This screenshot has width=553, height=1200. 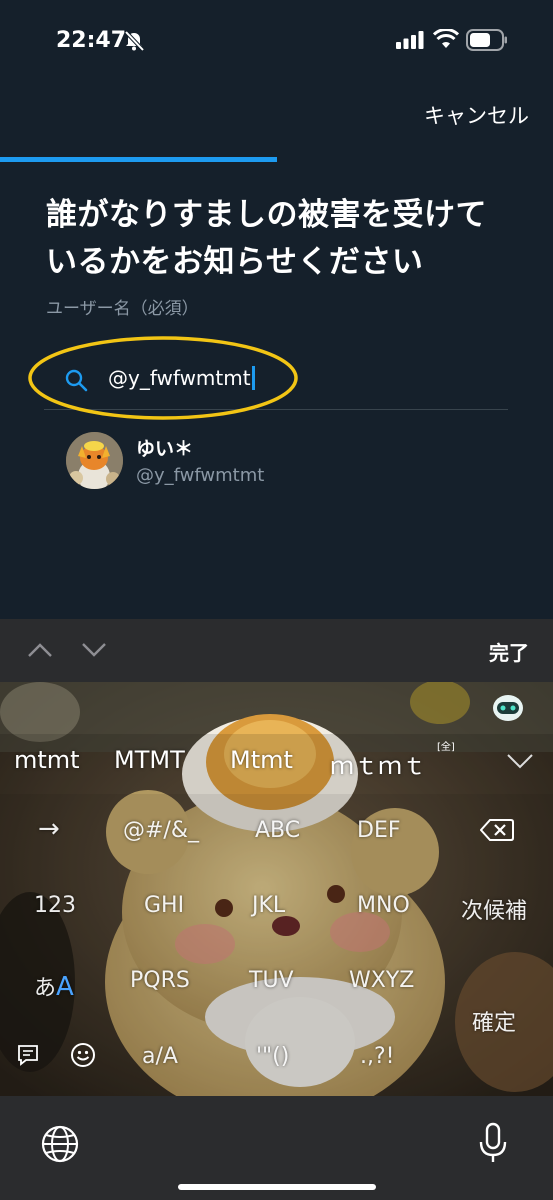 I want to click on key-wxyz: WXYZ, so click(x=381, y=980).